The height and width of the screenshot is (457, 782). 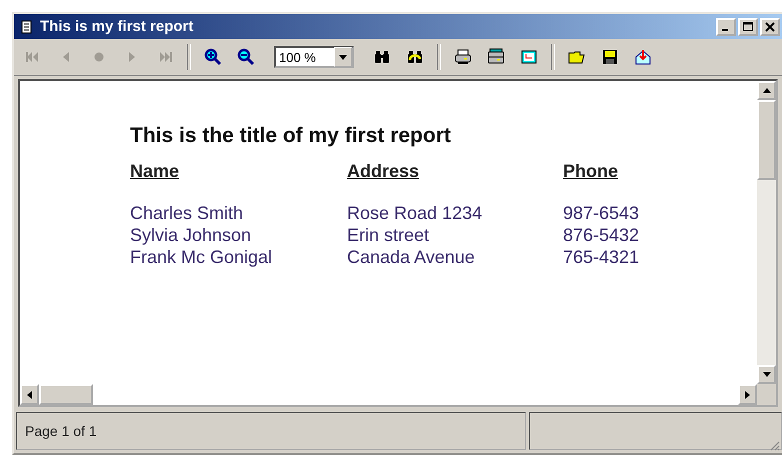 I want to click on page-indicator: Page 1 of 1, so click(x=61, y=431).